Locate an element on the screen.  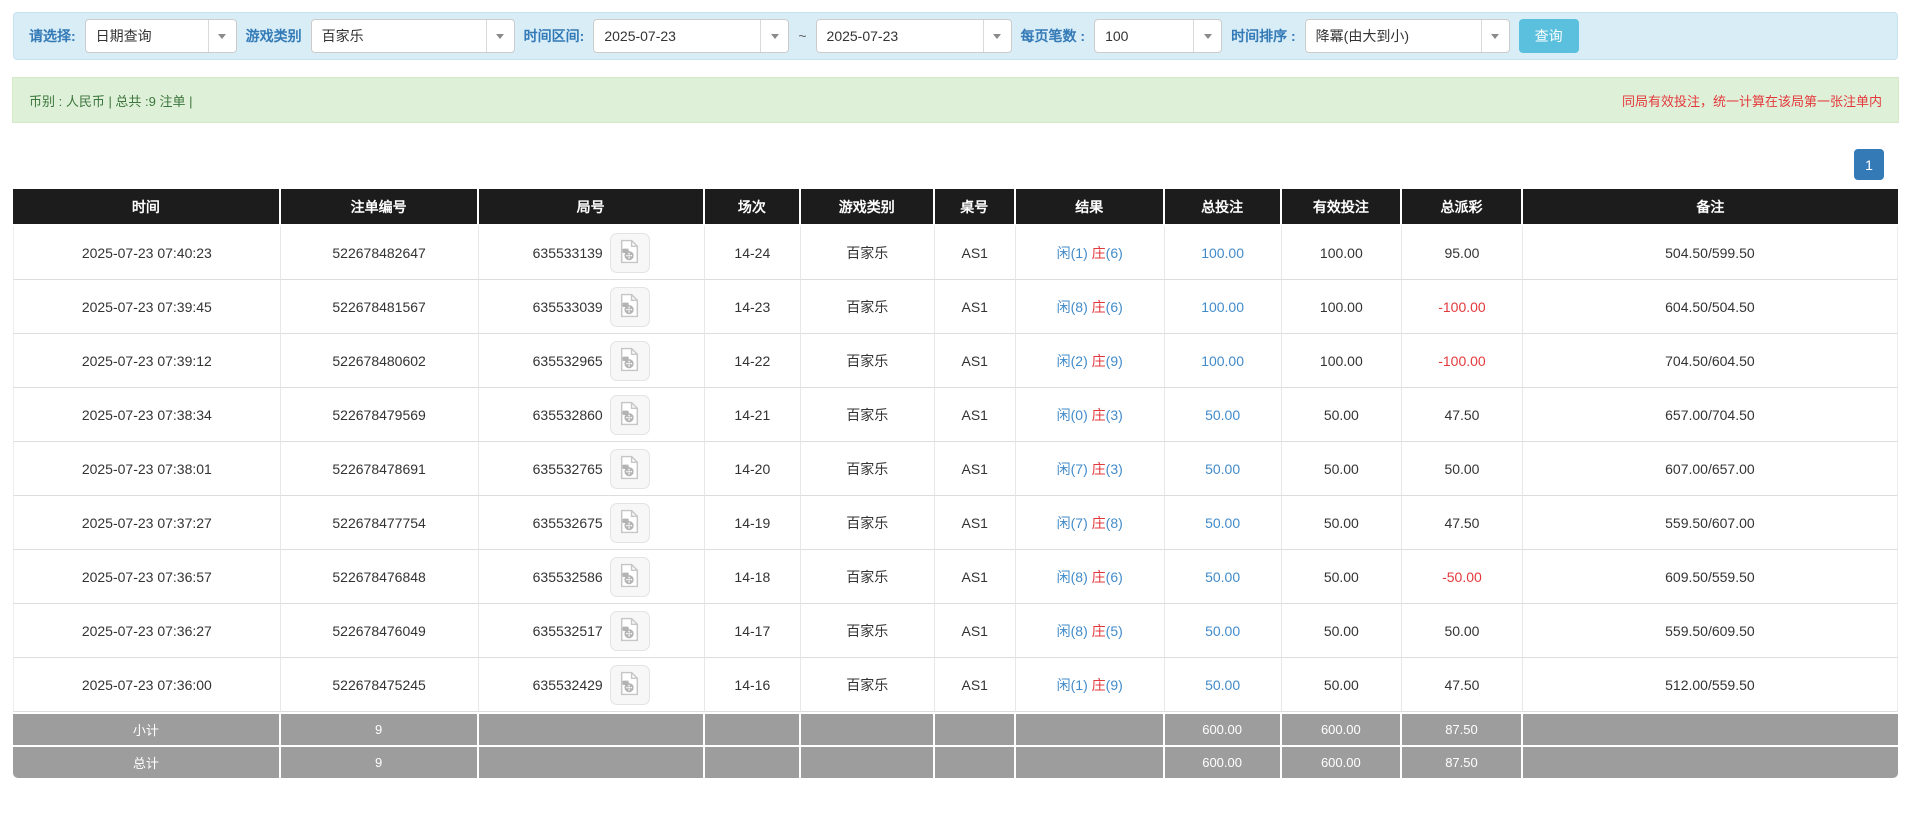
round-cell: 635532860 is located at coordinates (591, 415).